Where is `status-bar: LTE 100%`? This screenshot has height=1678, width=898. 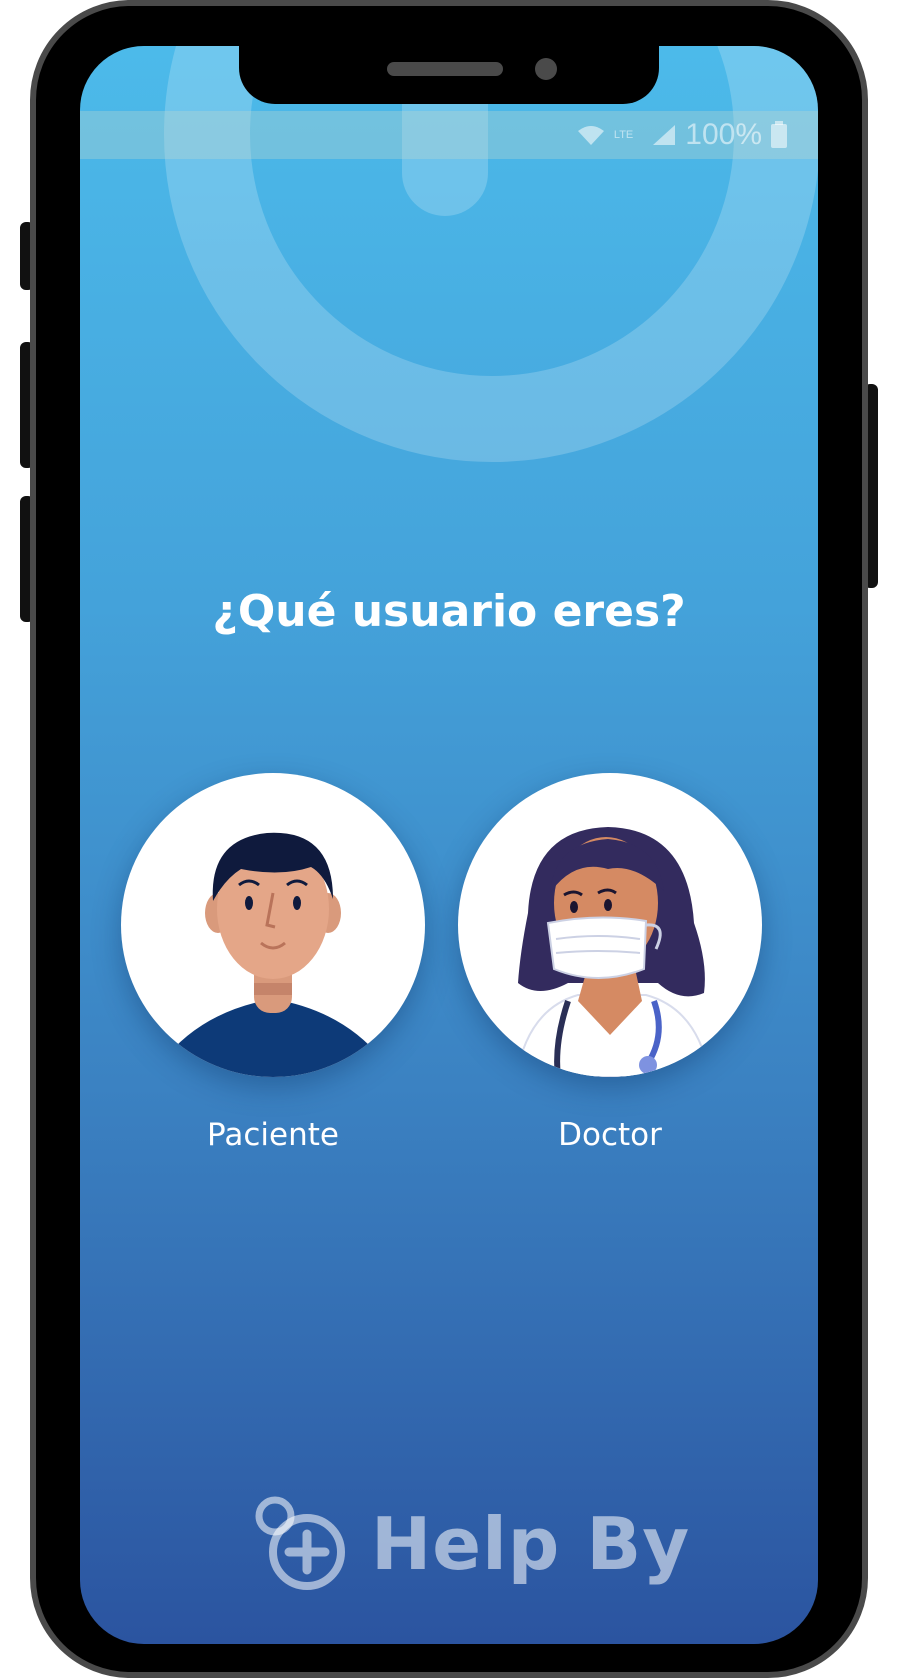
status-bar: LTE 100% is located at coordinates (449, 135).